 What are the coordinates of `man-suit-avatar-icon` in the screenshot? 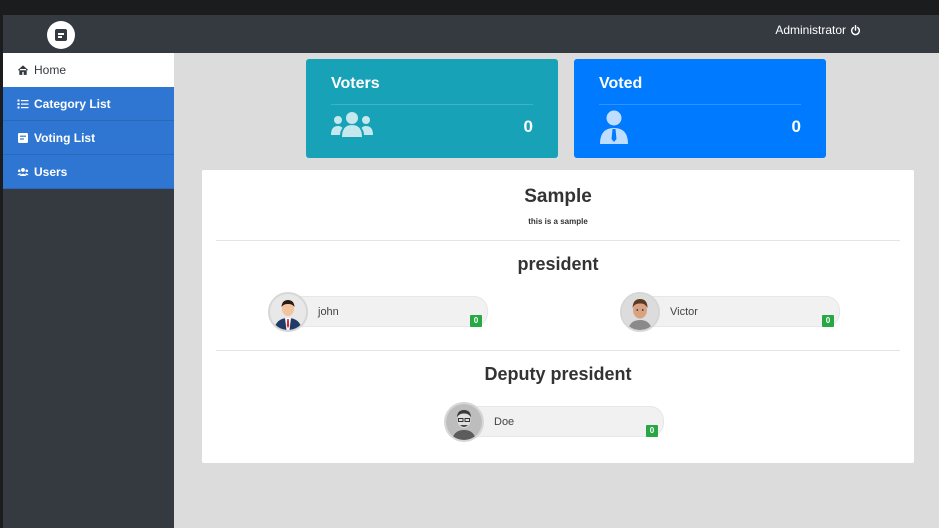 It's located at (288, 312).